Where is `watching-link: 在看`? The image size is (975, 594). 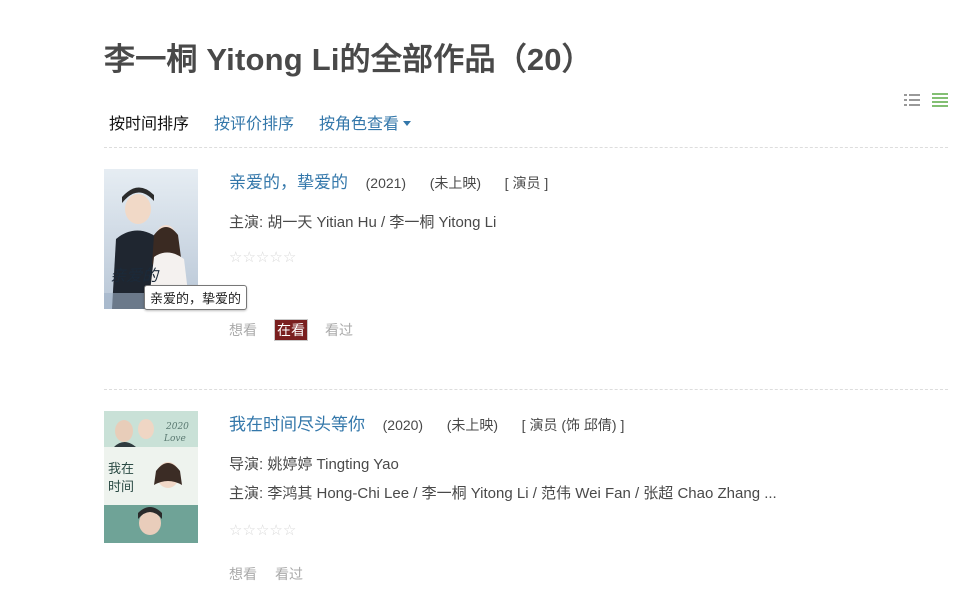
watching-link: 在看 is located at coordinates (291, 330).